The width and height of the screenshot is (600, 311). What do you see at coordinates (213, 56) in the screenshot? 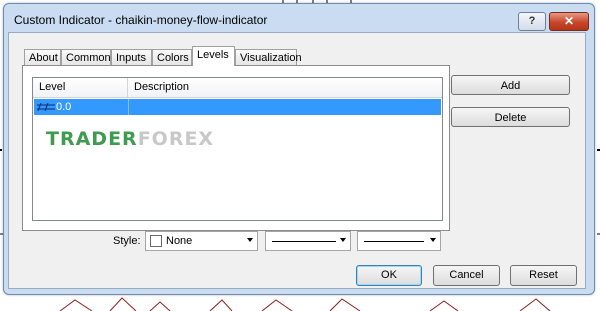
I see `tab-levels: Levels` at bounding box center [213, 56].